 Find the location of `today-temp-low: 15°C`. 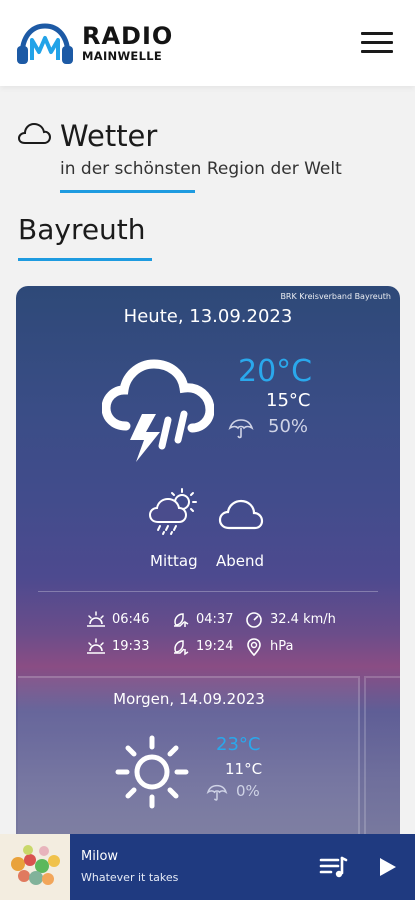

today-temp-low: 15°C is located at coordinates (288, 400).